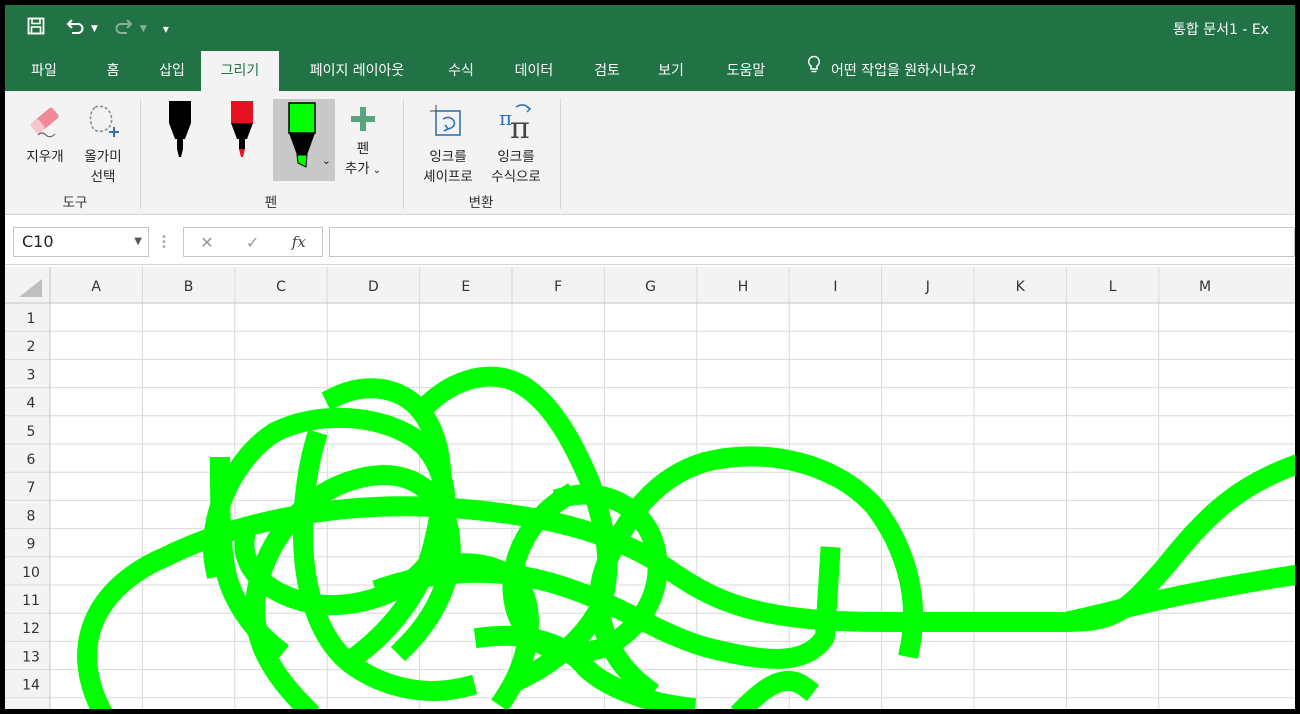  What do you see at coordinates (81, 242) in the screenshot?
I see `name-box: C10 ▼` at bounding box center [81, 242].